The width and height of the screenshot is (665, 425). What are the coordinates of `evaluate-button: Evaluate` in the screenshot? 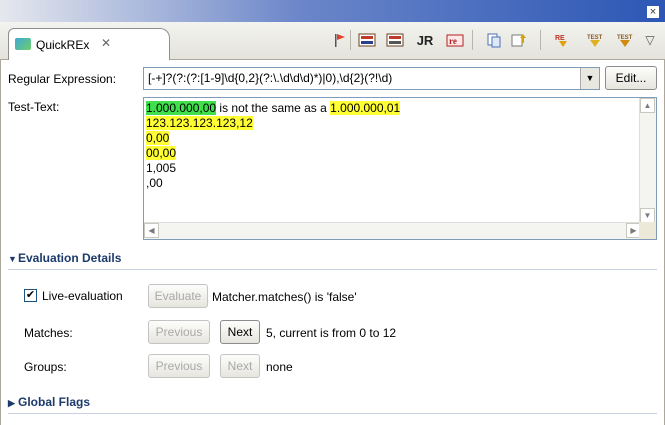 It's located at (178, 296).